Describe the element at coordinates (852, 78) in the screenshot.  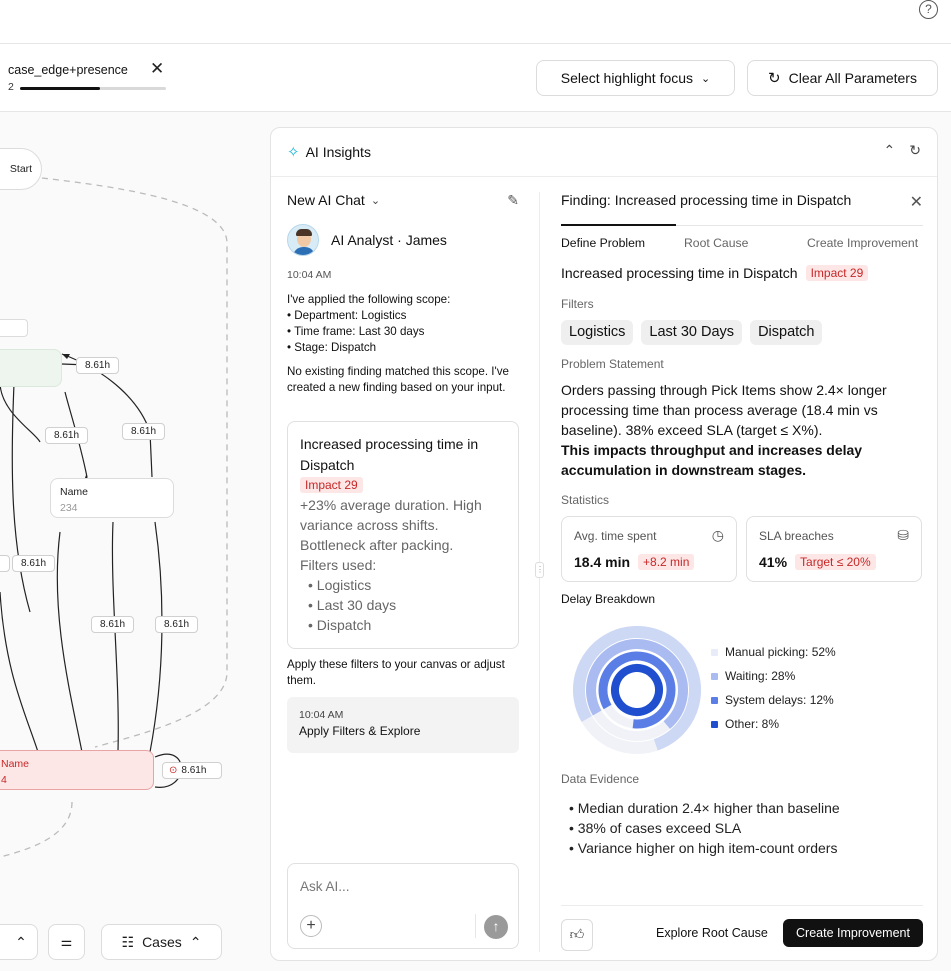
I see `clear-all-label: Clear All Parameters` at that location.